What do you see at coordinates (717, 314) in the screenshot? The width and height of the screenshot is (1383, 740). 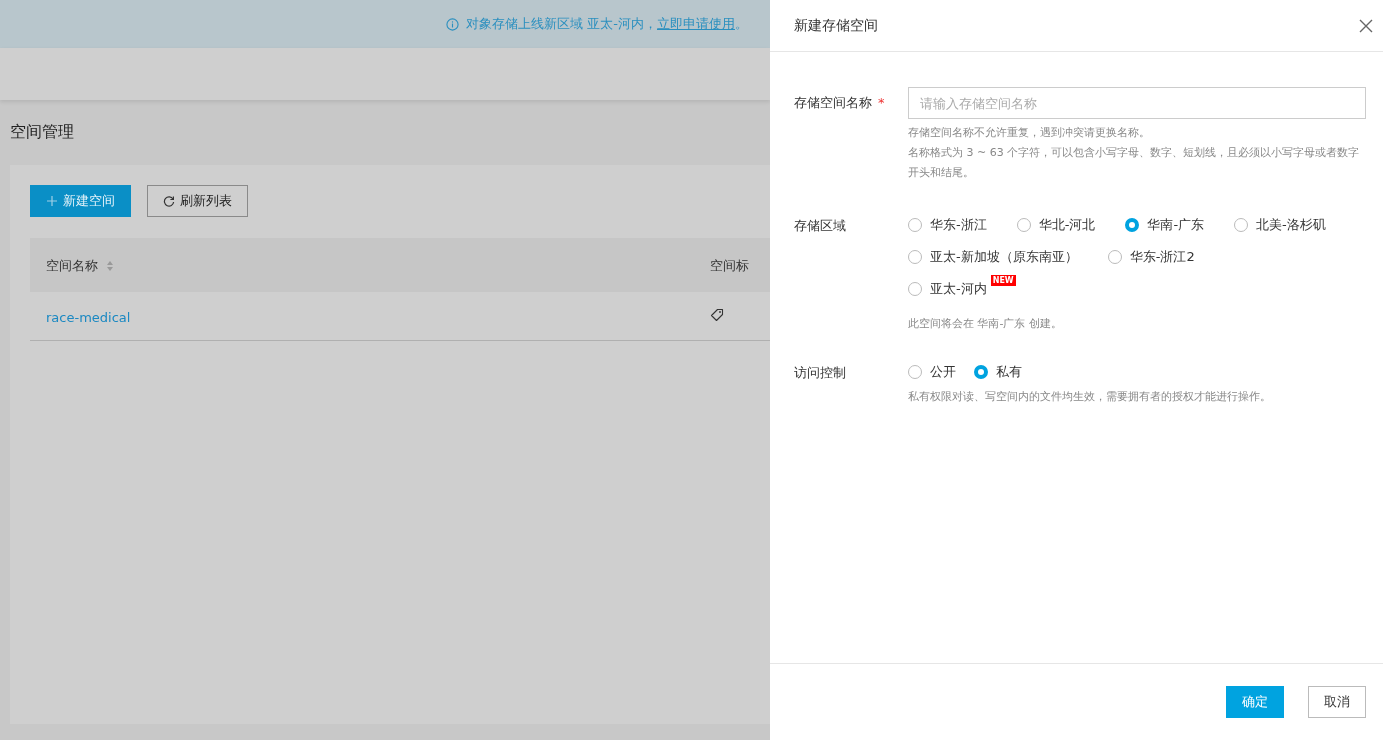 I see `tag-icon` at bounding box center [717, 314].